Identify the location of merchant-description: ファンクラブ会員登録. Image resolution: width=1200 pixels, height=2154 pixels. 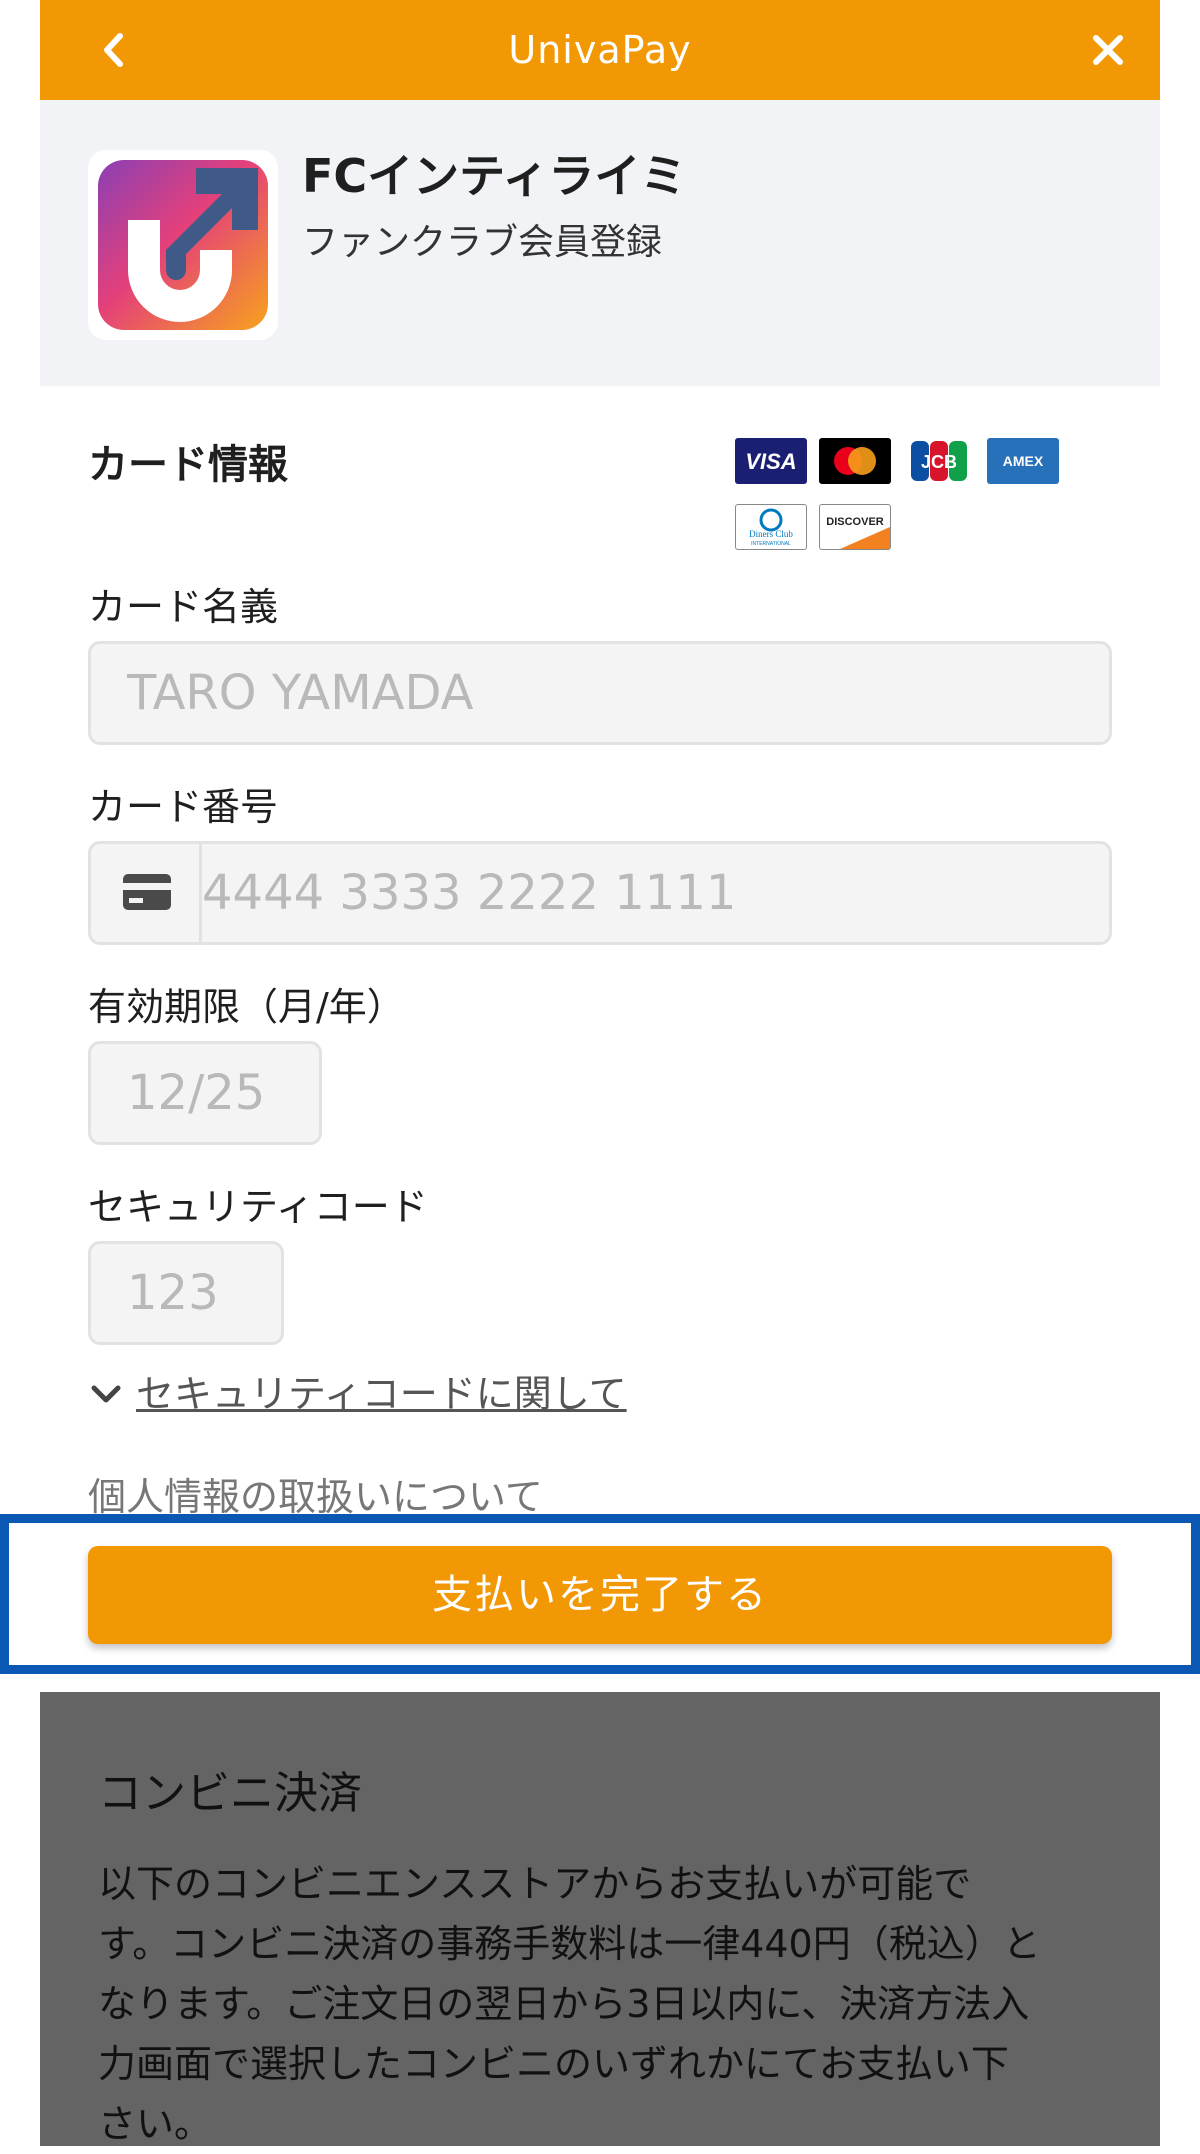
(482, 242).